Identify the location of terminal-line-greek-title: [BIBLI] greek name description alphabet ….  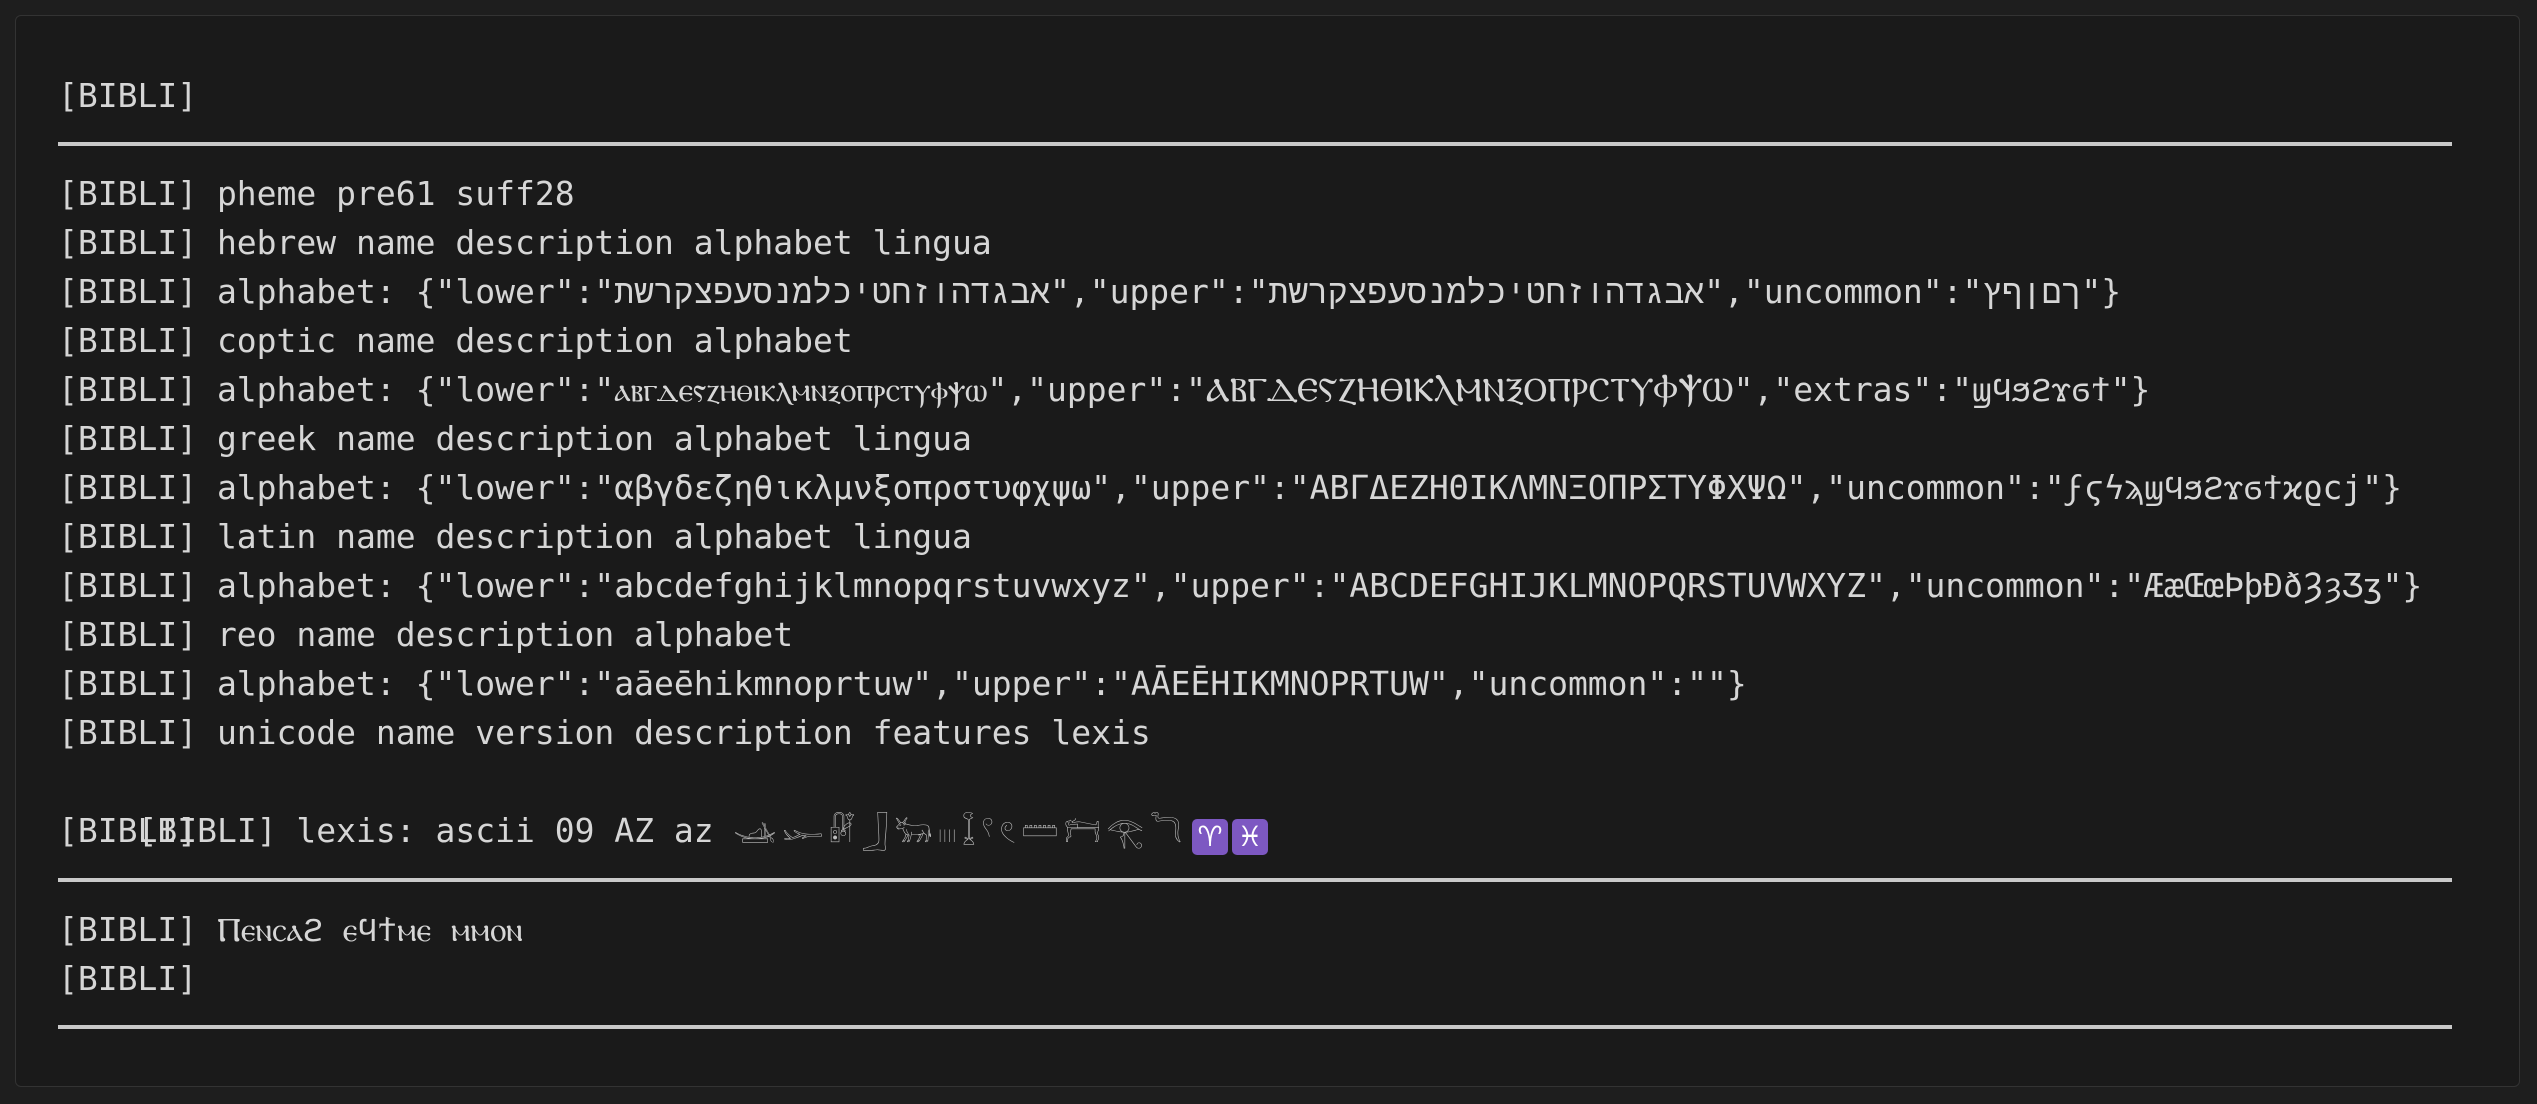
(515, 438).